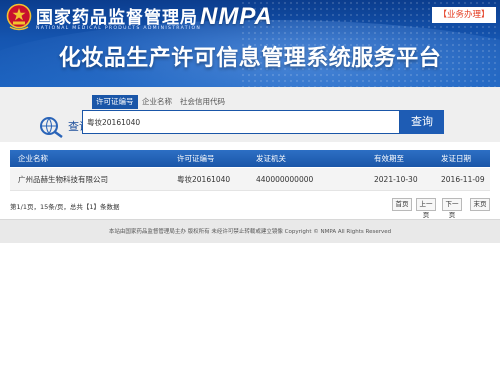 The height and width of the screenshot is (375, 500). What do you see at coordinates (402, 204) in the screenshot?
I see `first-page-button: 首页` at bounding box center [402, 204].